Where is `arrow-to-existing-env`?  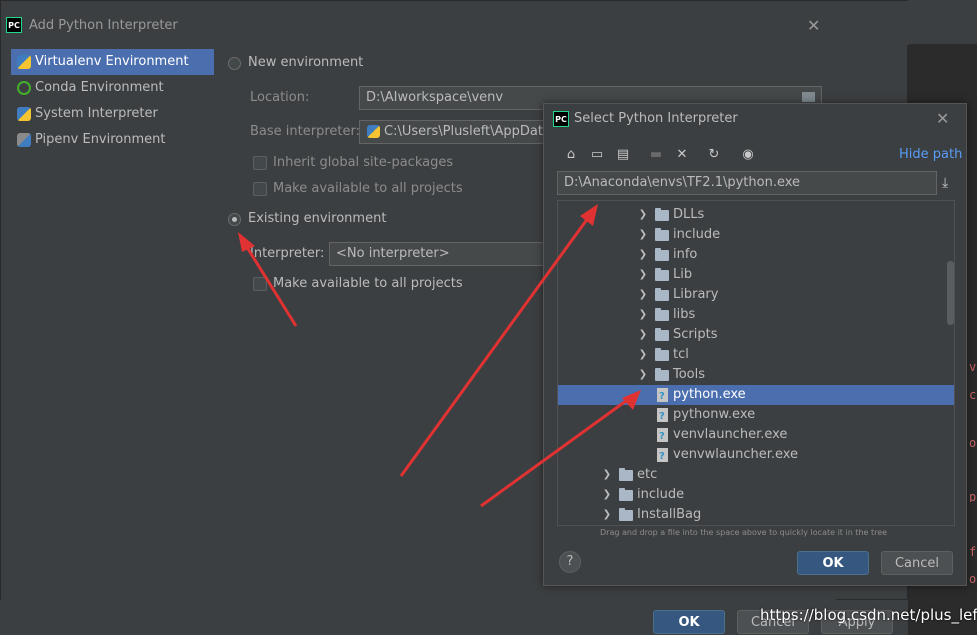
arrow-to-existing-env is located at coordinates (268, 279).